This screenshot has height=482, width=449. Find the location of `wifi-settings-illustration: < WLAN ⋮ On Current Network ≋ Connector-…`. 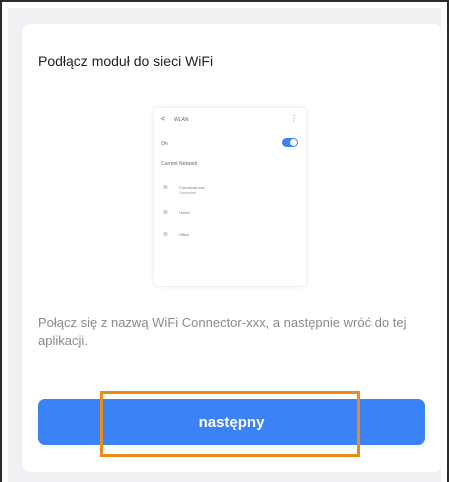

wifi-settings-illustration: < WLAN ⋮ On Current Network ≋ Connector-… is located at coordinates (230, 197).